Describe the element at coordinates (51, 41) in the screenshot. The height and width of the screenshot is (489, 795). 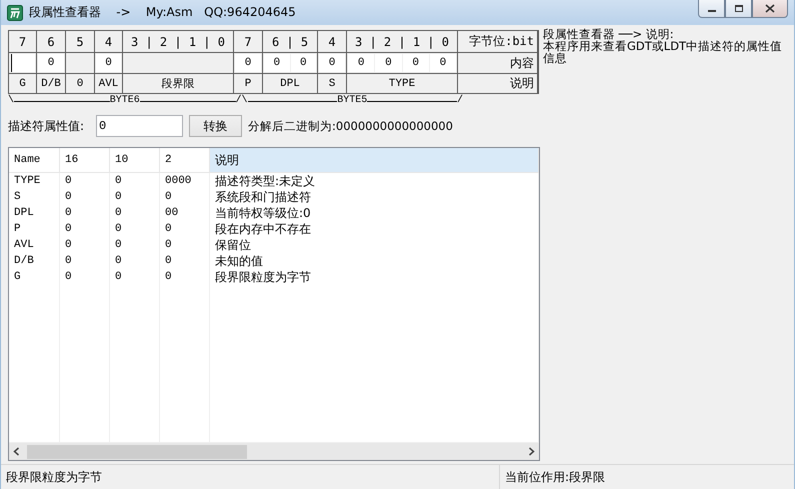
I see `bit-number: 6` at that location.